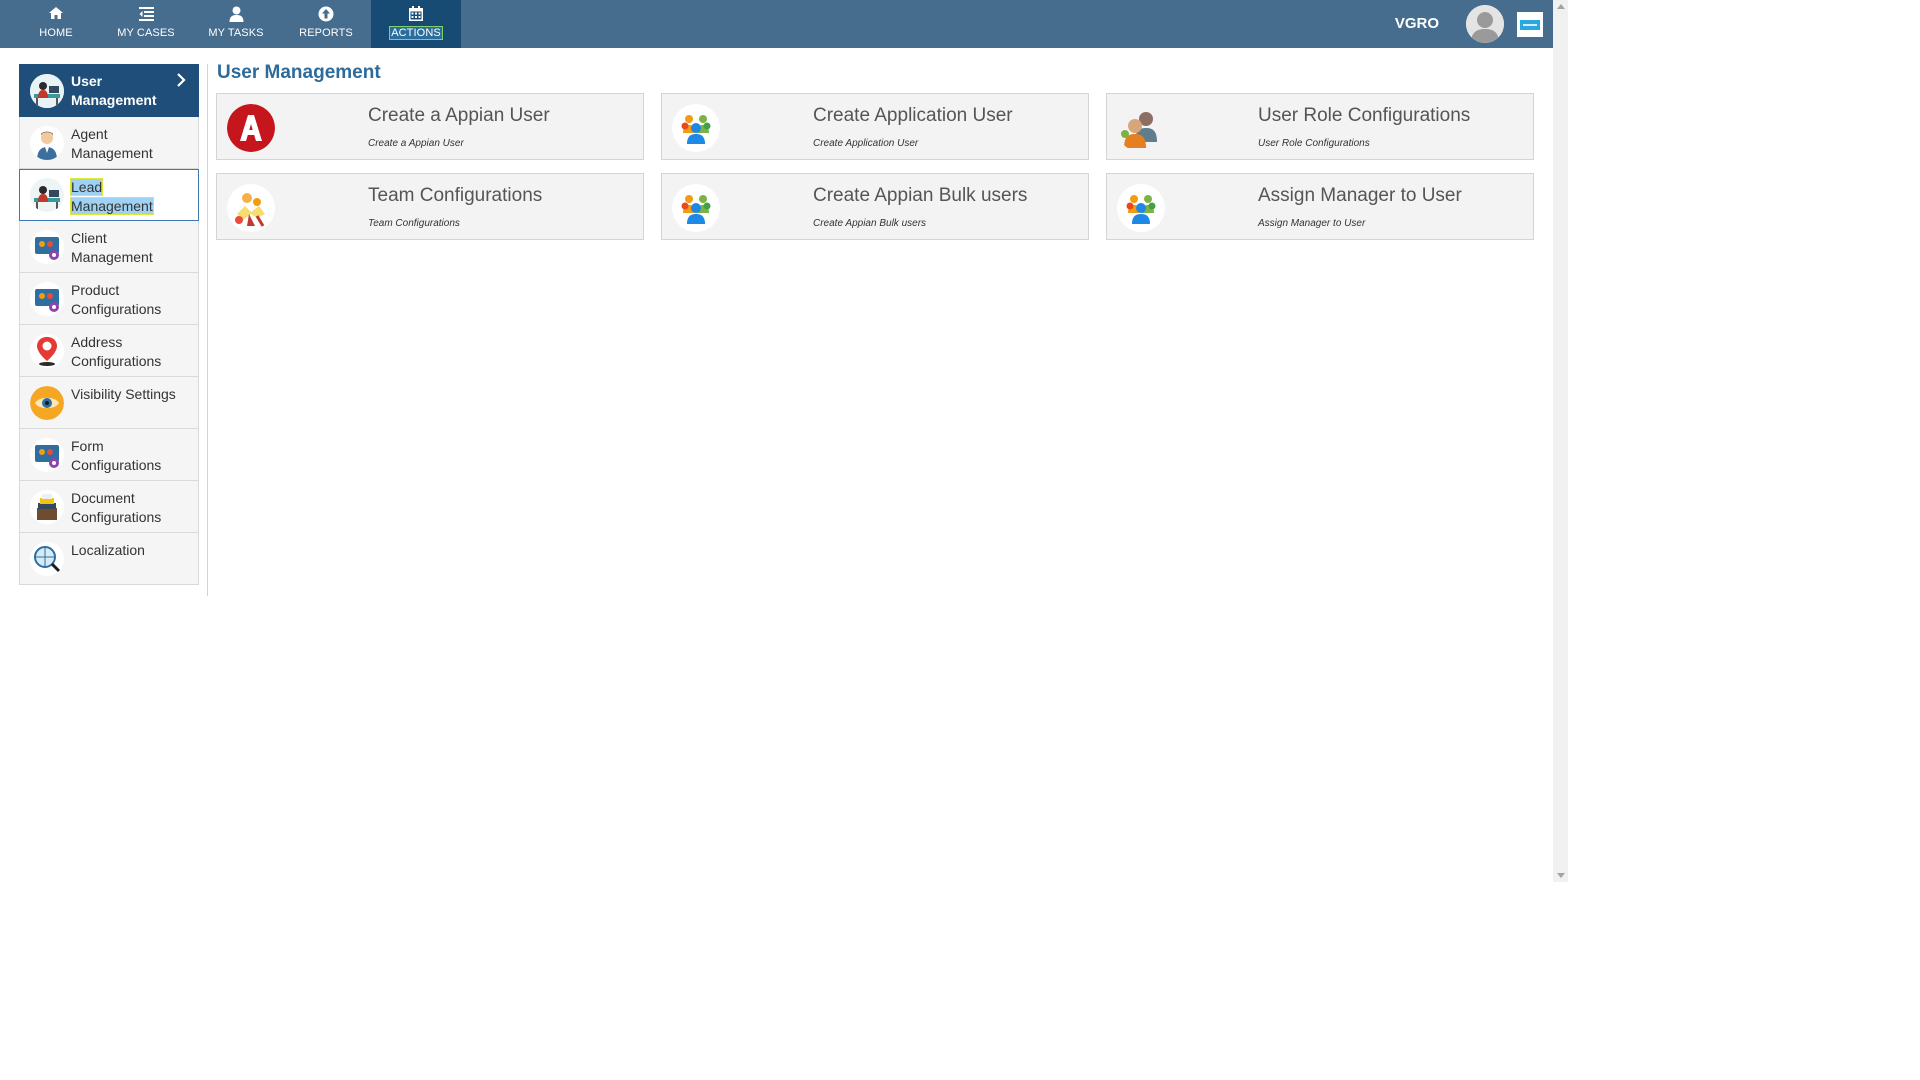  I want to click on sidebar-item-label: Visibility Settings, so click(123, 394).